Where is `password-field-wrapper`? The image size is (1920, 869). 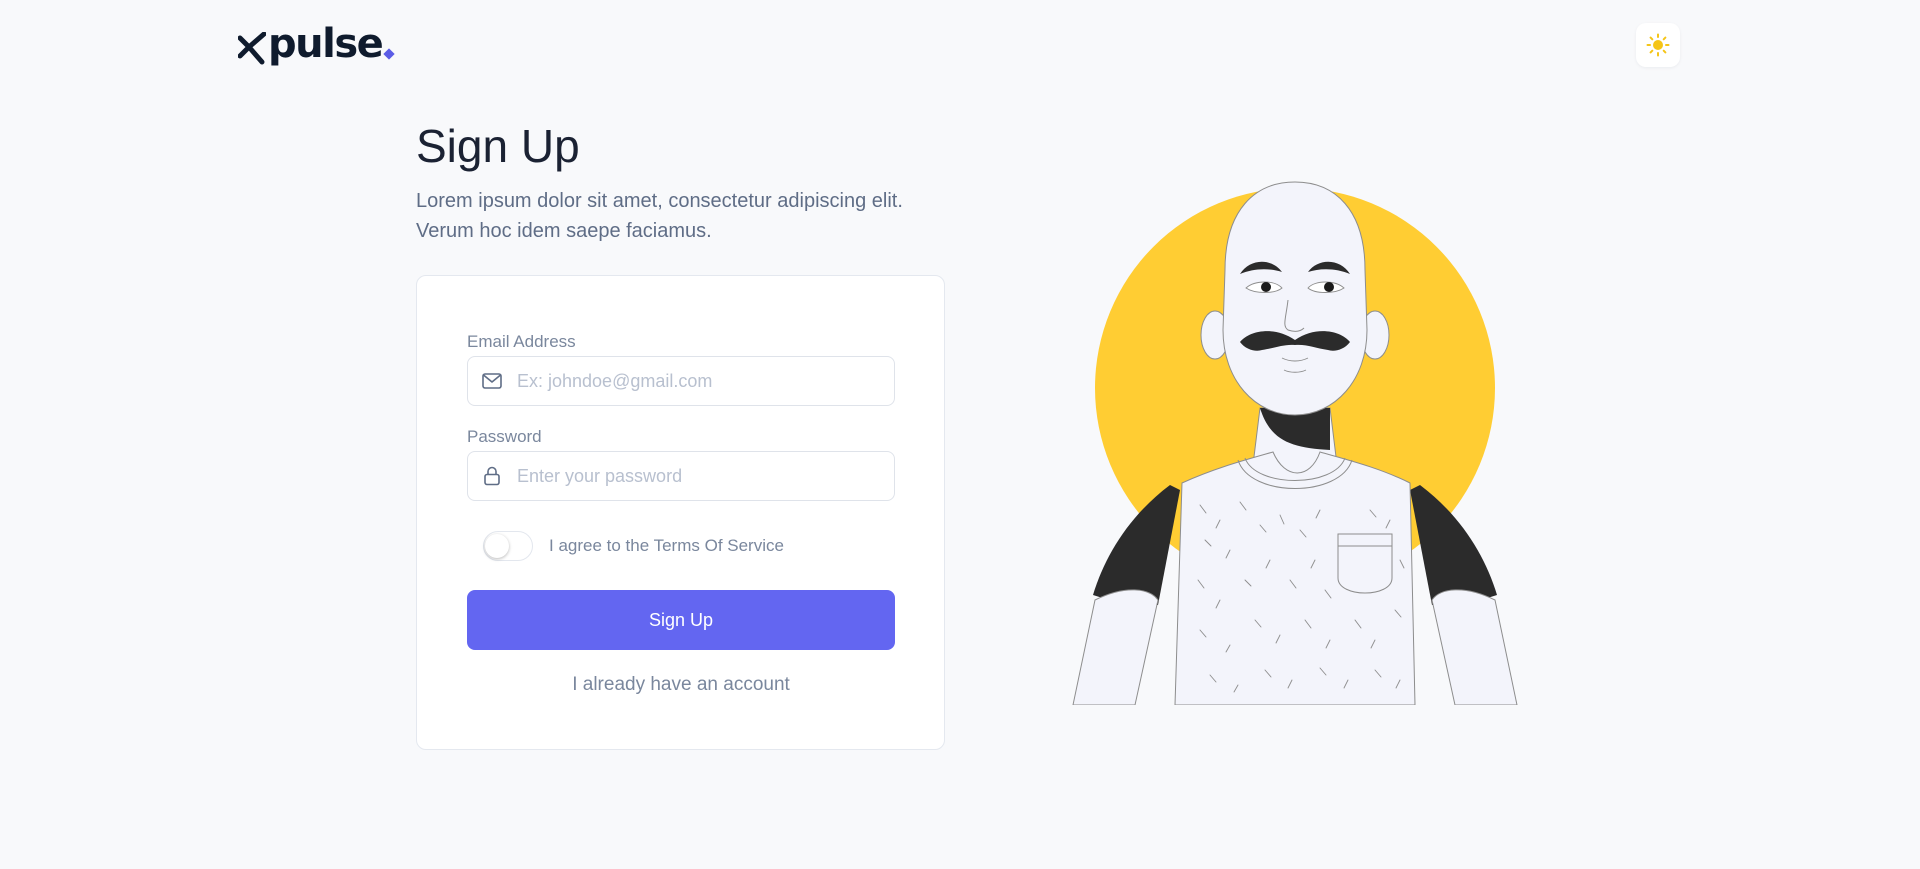 password-field-wrapper is located at coordinates (681, 476).